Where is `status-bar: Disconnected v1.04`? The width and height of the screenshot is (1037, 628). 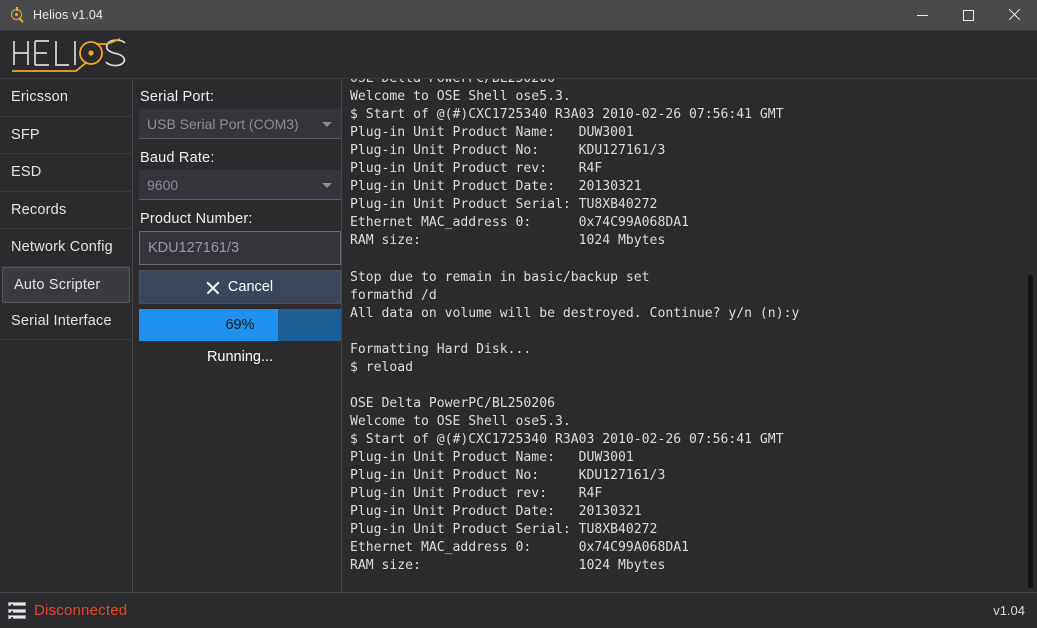
status-bar: Disconnected v1.04 is located at coordinates (518, 610).